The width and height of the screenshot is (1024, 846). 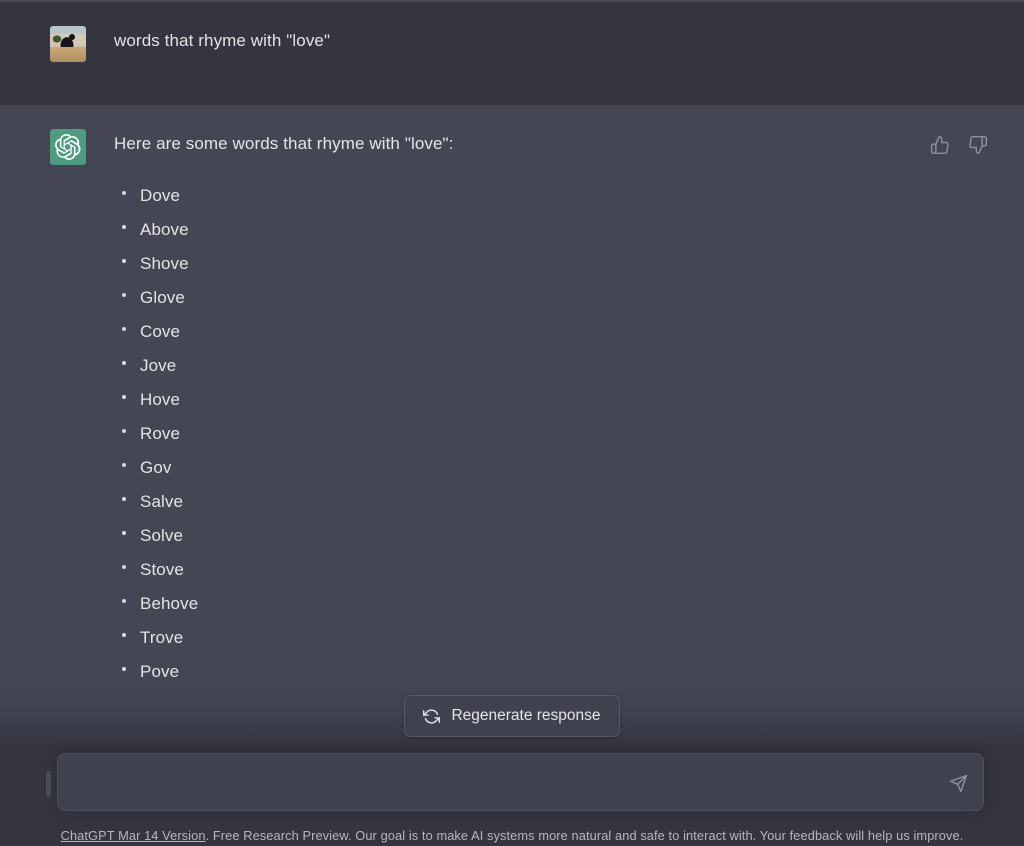 I want to click on list-item: Pove, so click(x=557, y=672).